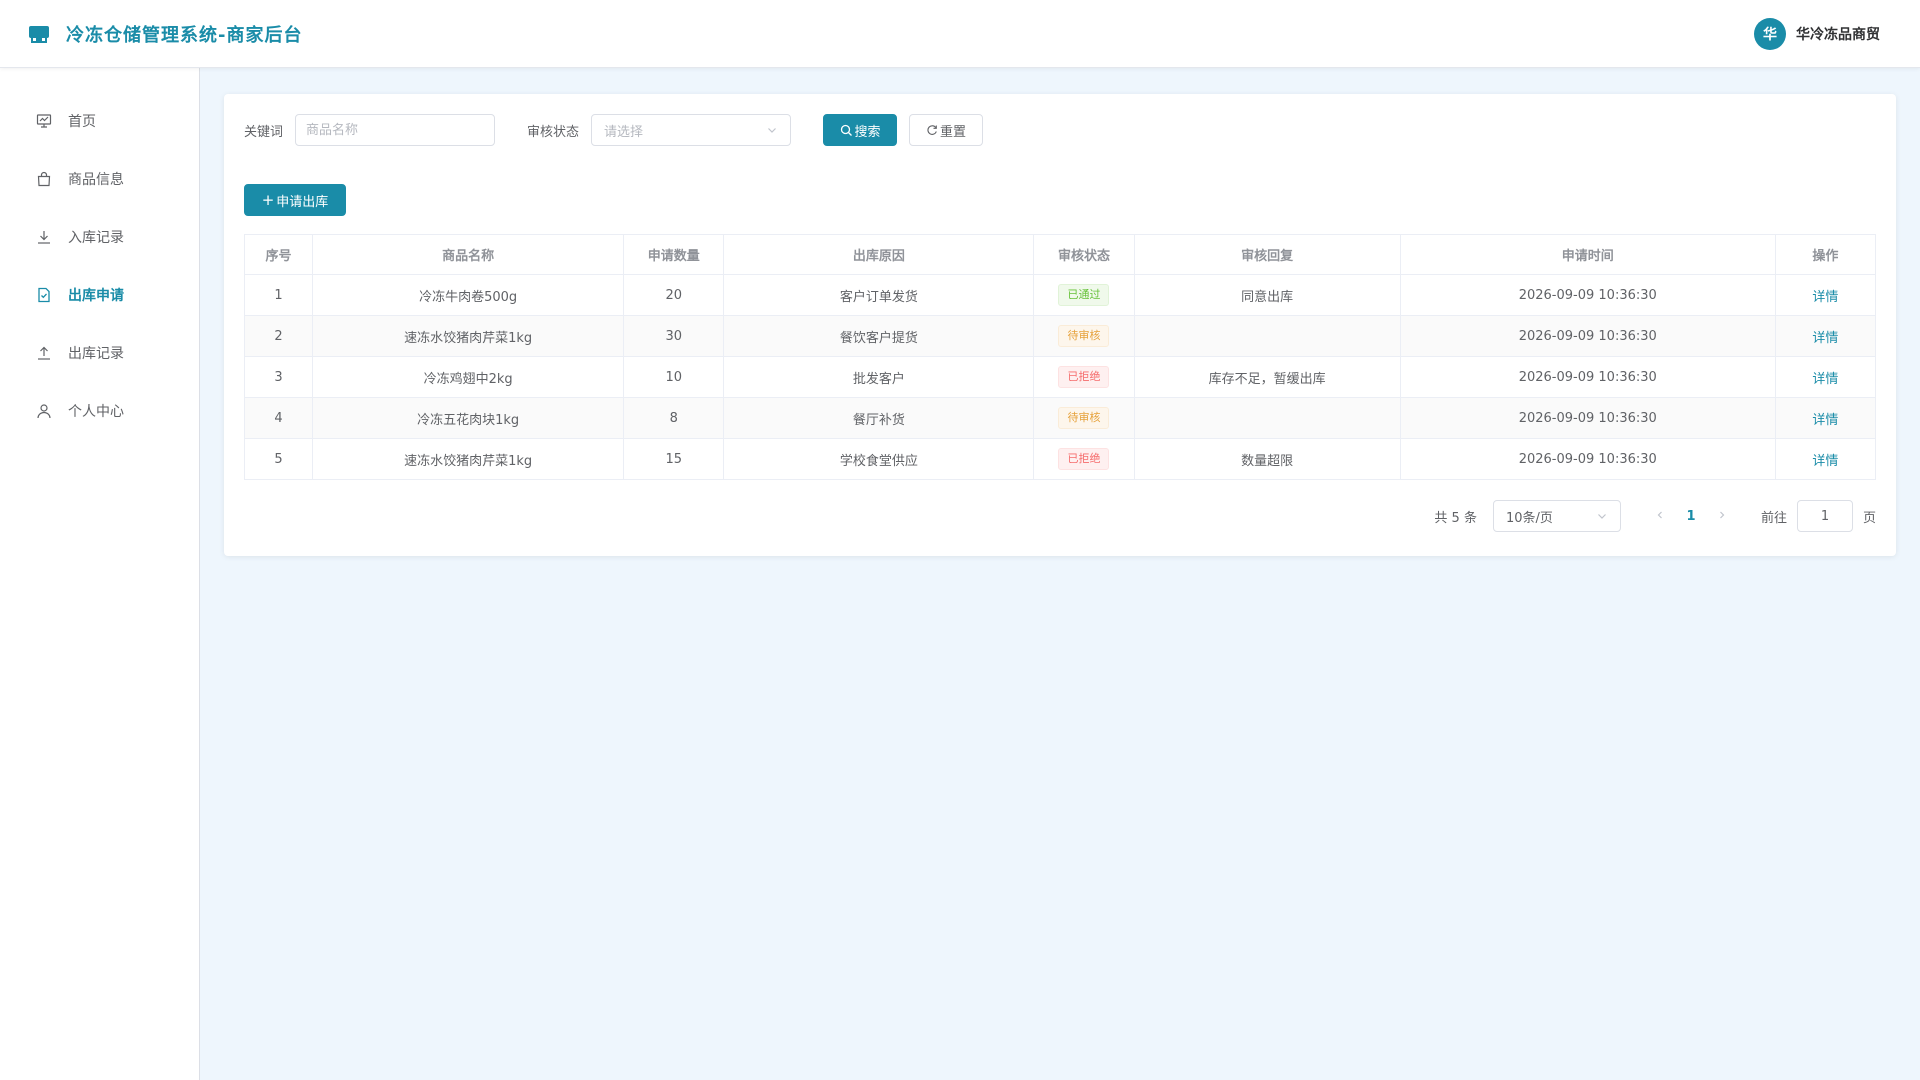 The height and width of the screenshot is (1080, 1920). What do you see at coordinates (879, 377) in the screenshot?
I see `cell-reason: 批发客户` at bounding box center [879, 377].